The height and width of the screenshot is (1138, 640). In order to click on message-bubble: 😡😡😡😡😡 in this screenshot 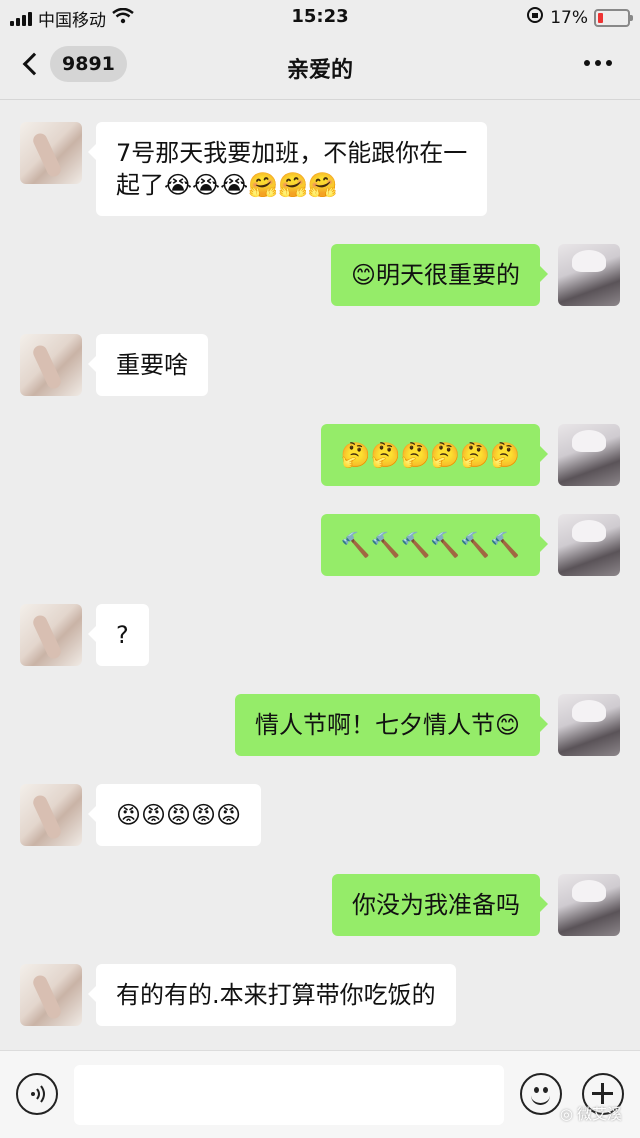, I will do `click(174, 815)`.